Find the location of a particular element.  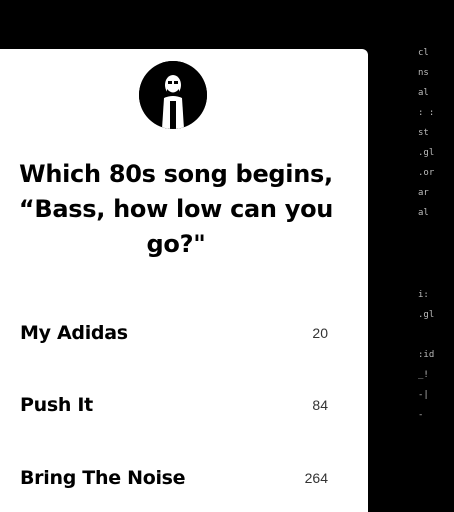

option-bring-the-noise: Bring The Noise 264 is located at coordinates (174, 478).